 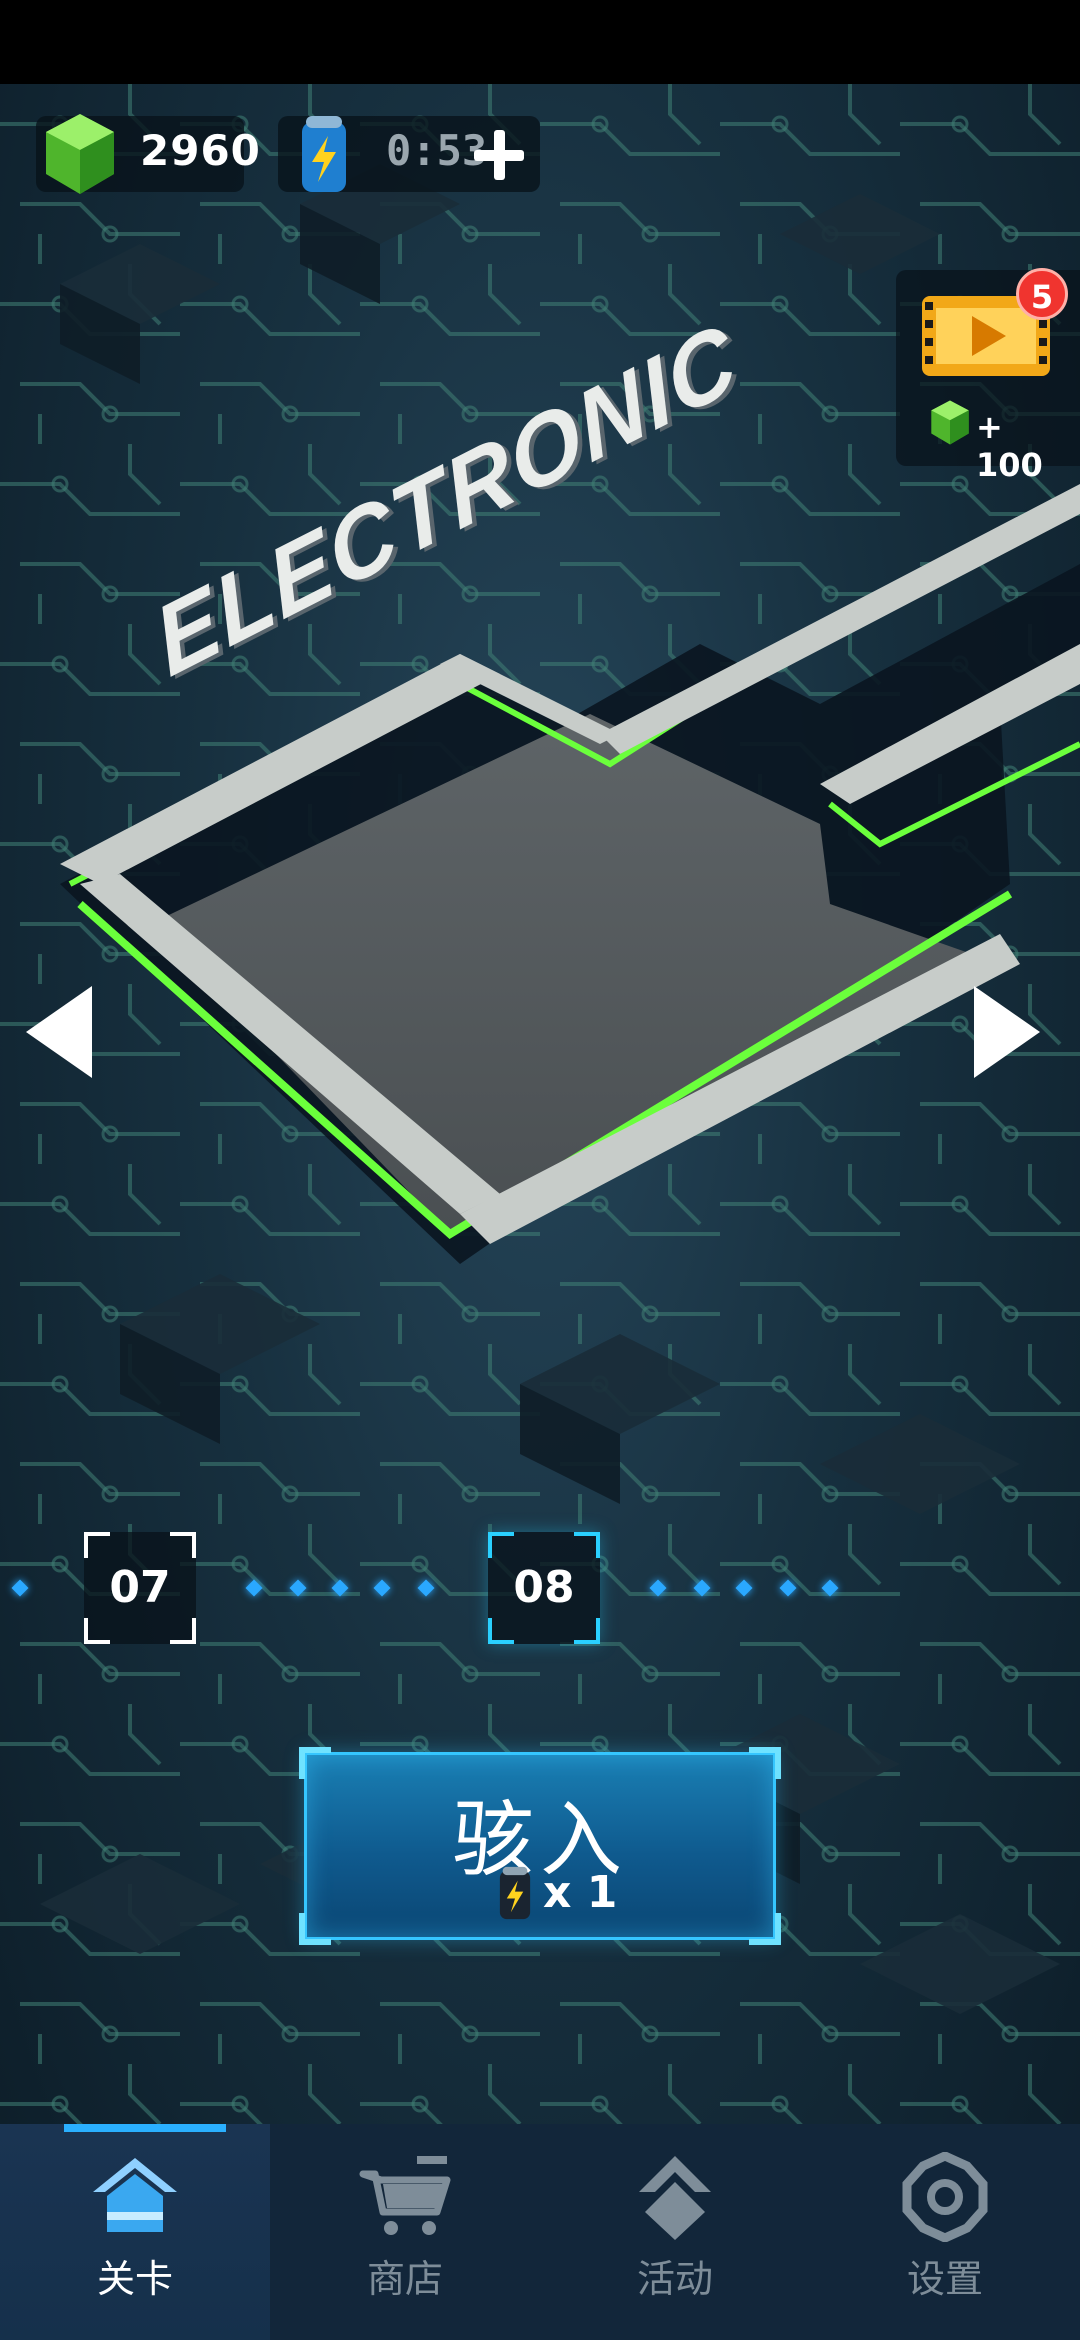 I want to click on nav-item-levels: 关卡, so click(x=135, y=2232).